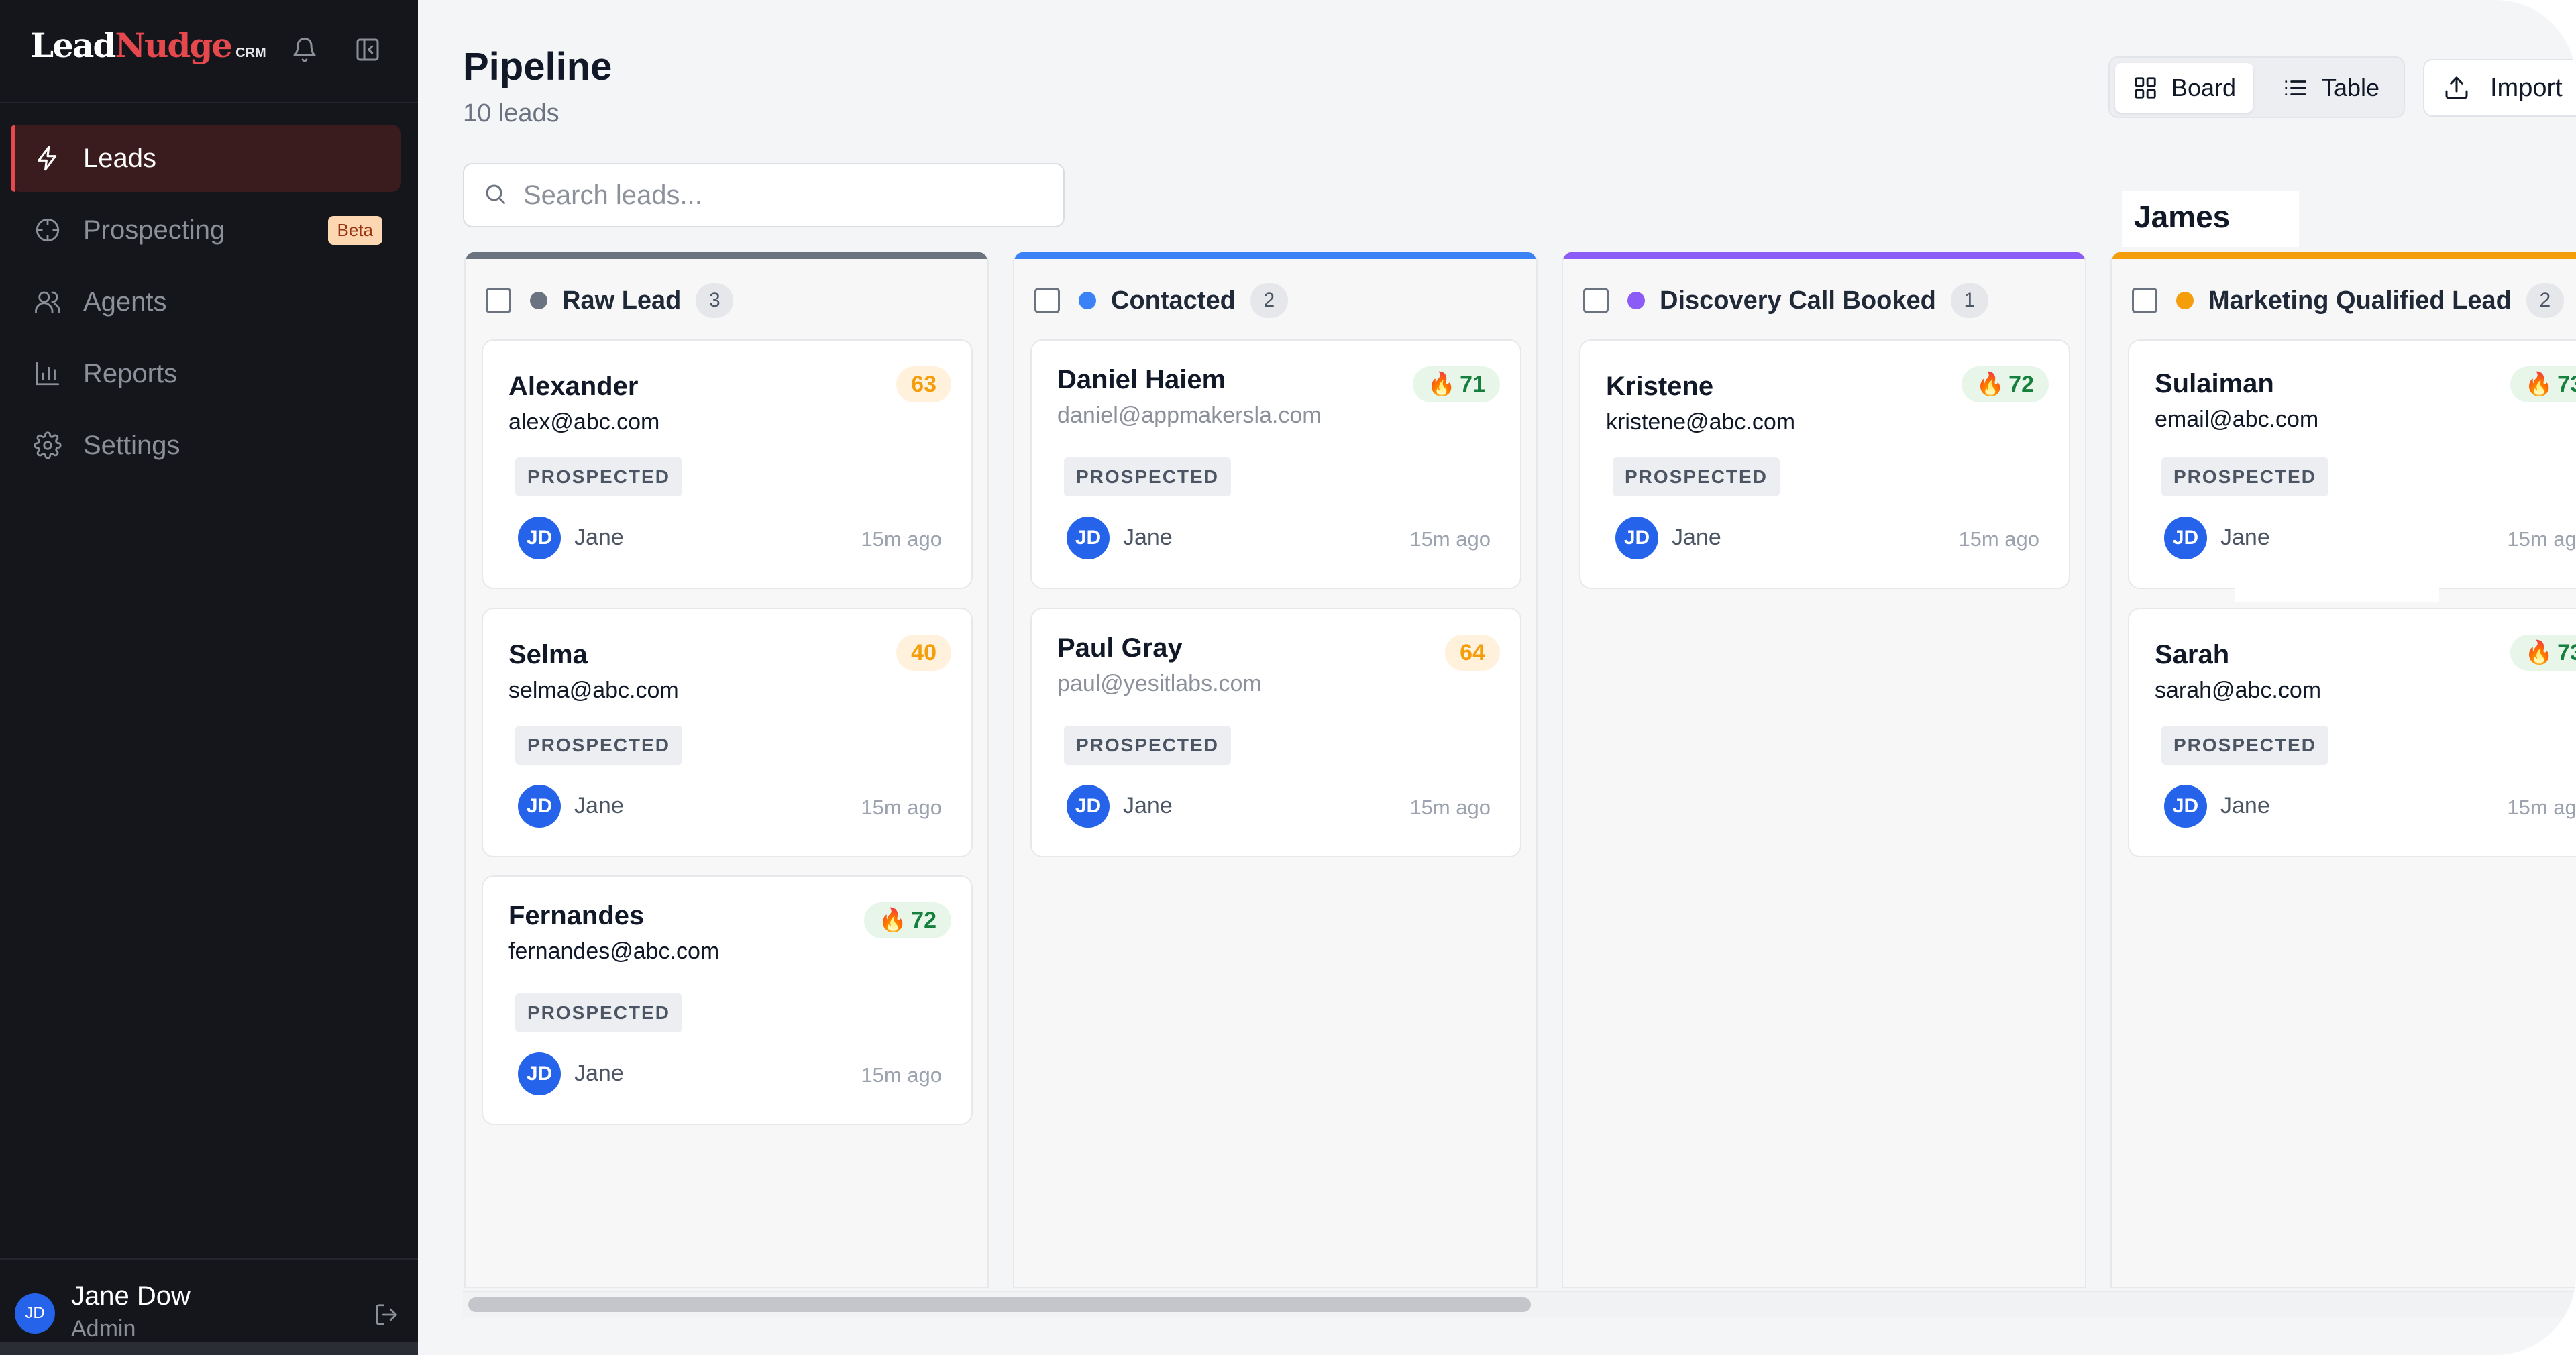  I want to click on brand-logo: Lead Nudge CRM, so click(148, 46).